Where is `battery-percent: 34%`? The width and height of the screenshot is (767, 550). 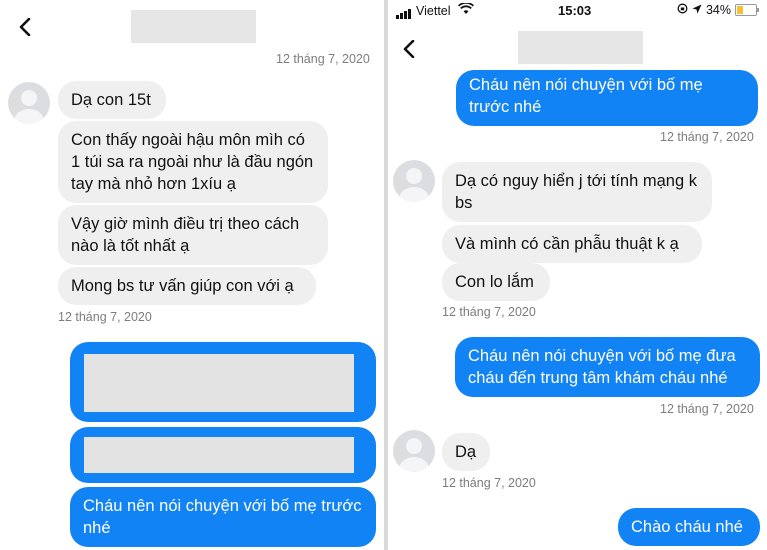 battery-percent: 34% is located at coordinates (718, 10).